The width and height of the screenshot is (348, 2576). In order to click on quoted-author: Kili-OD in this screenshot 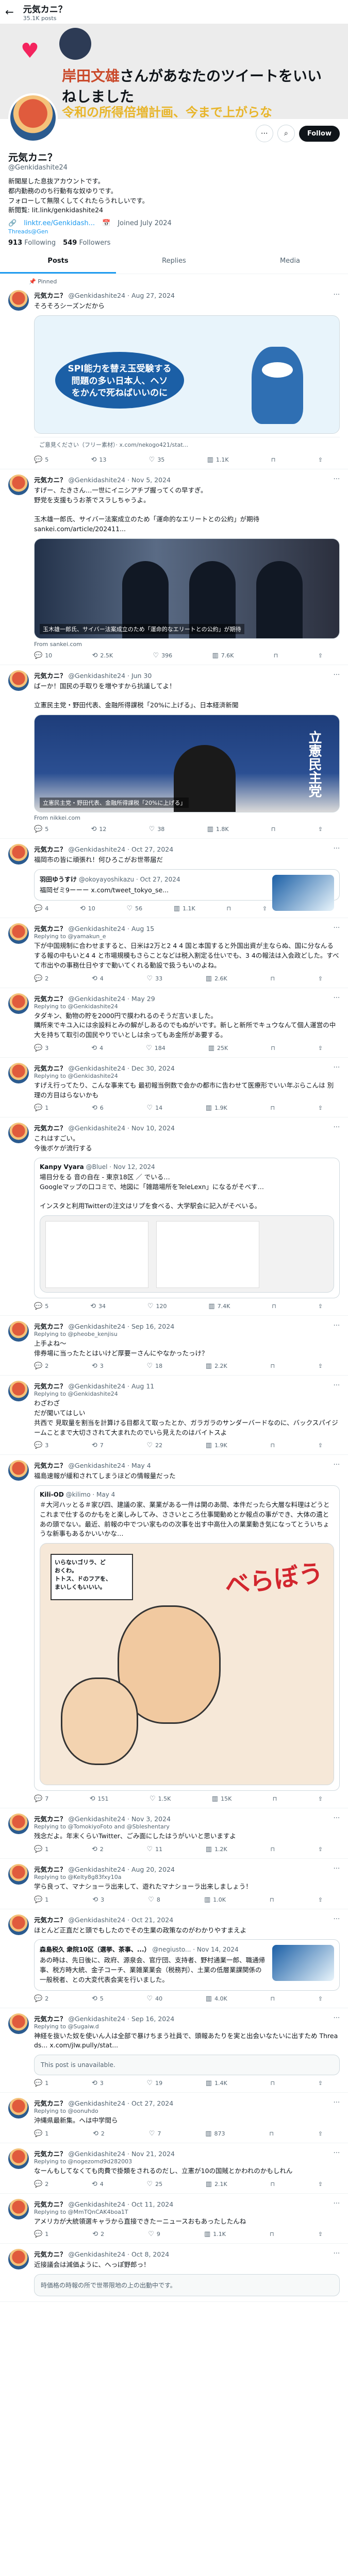, I will do `click(52, 1494)`.